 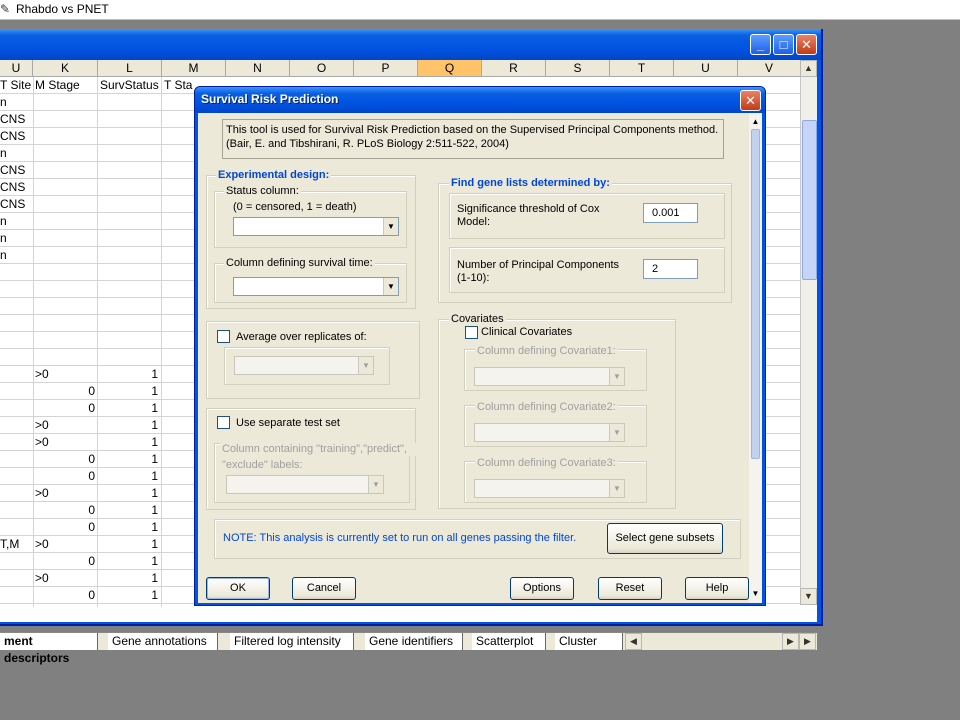 I want to click on covariate3-select: ▼, so click(x=549, y=488).